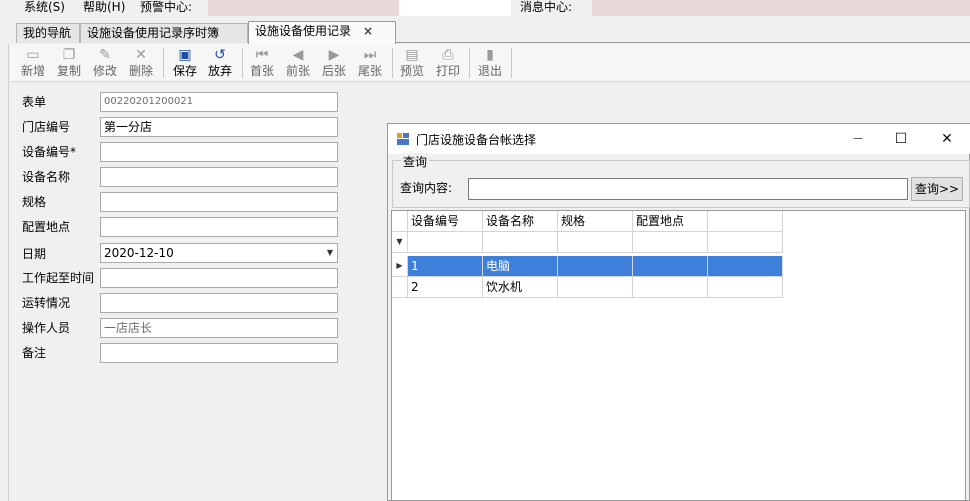 Image resolution: width=970 pixels, height=501 pixels. Describe the element at coordinates (219, 127) in the screenshot. I see `store-number-field: 第一分店` at that location.